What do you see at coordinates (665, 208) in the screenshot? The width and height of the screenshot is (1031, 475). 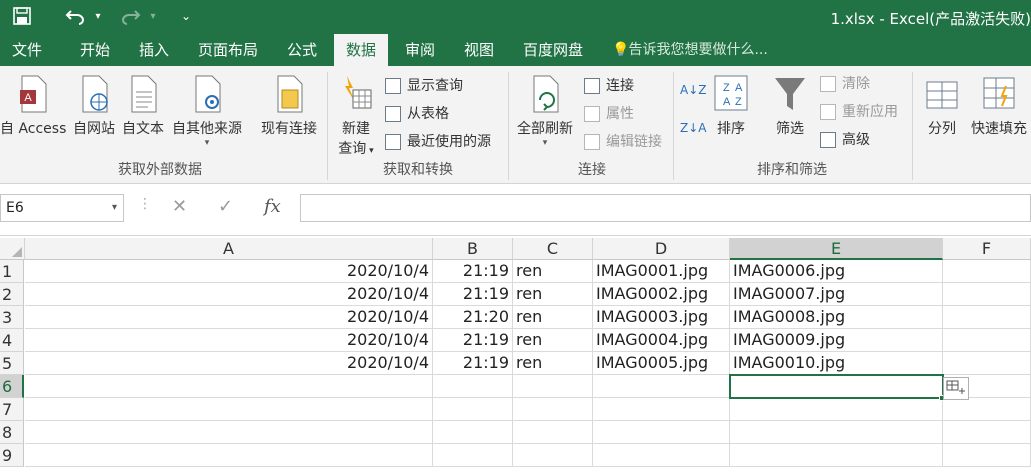 I see `formula-input` at bounding box center [665, 208].